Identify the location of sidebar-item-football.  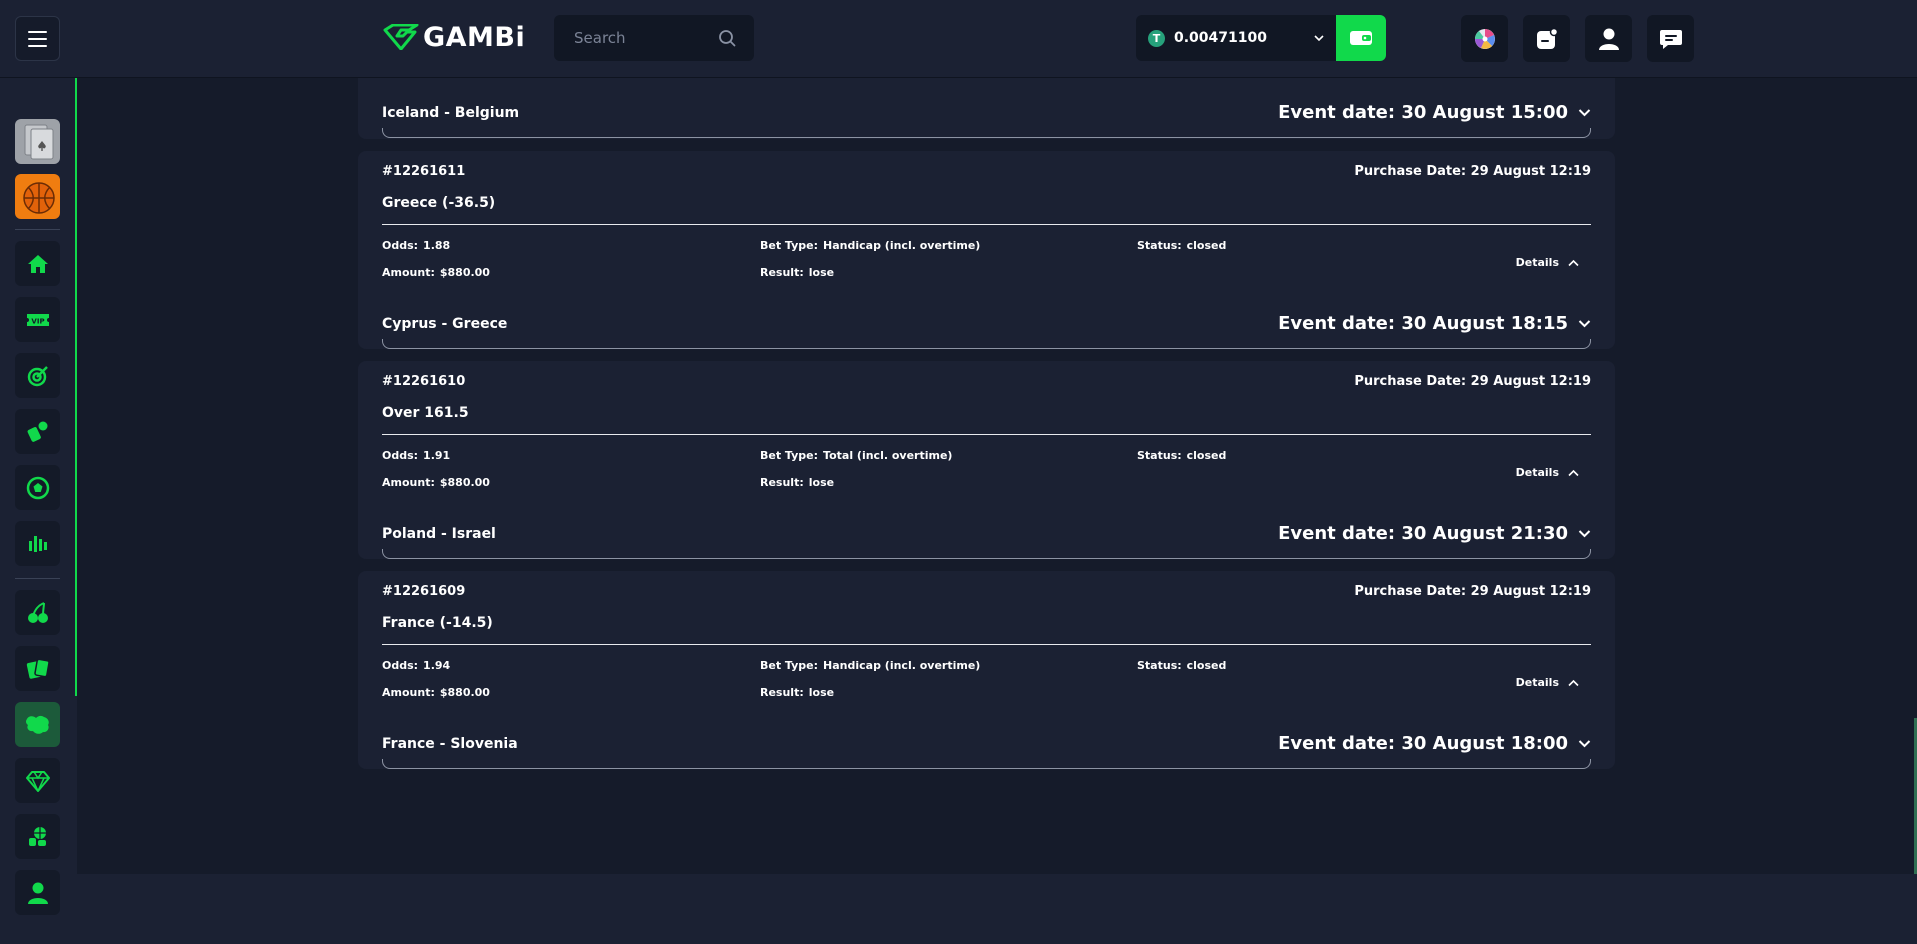
(37, 487).